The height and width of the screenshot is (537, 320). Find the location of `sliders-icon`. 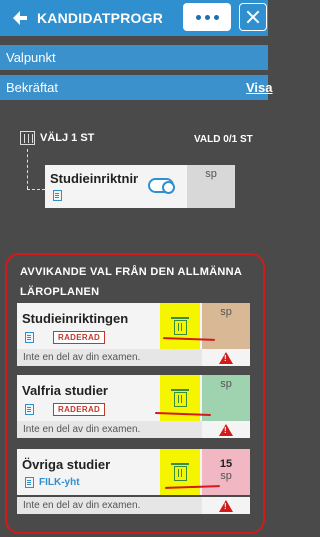

sliders-icon is located at coordinates (27, 138).